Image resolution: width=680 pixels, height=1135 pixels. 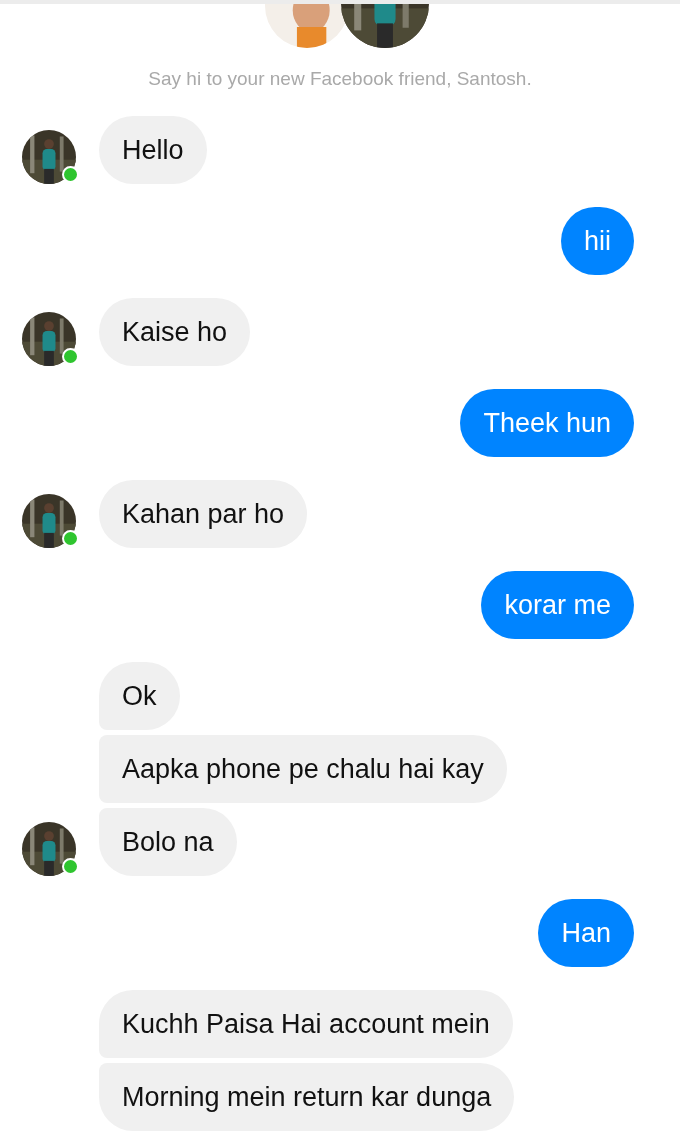 What do you see at coordinates (306, 1024) in the screenshot?
I see `message-bubble: Kuchh Paisa Hai account mein` at bounding box center [306, 1024].